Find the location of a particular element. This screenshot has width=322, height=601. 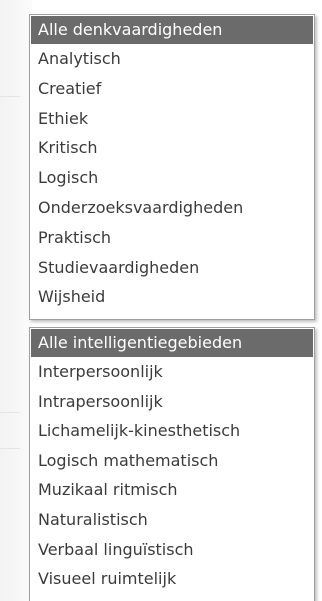

option-verbaal-linguistisch: Verbaal linguïstisch is located at coordinates (172, 550).